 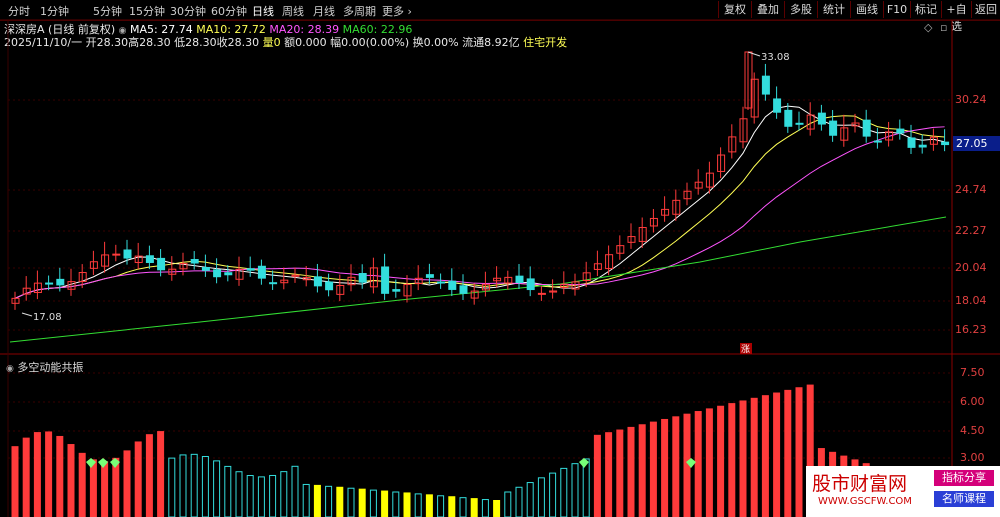 I want to click on limit-up-marker: 涨, so click(x=745, y=349).